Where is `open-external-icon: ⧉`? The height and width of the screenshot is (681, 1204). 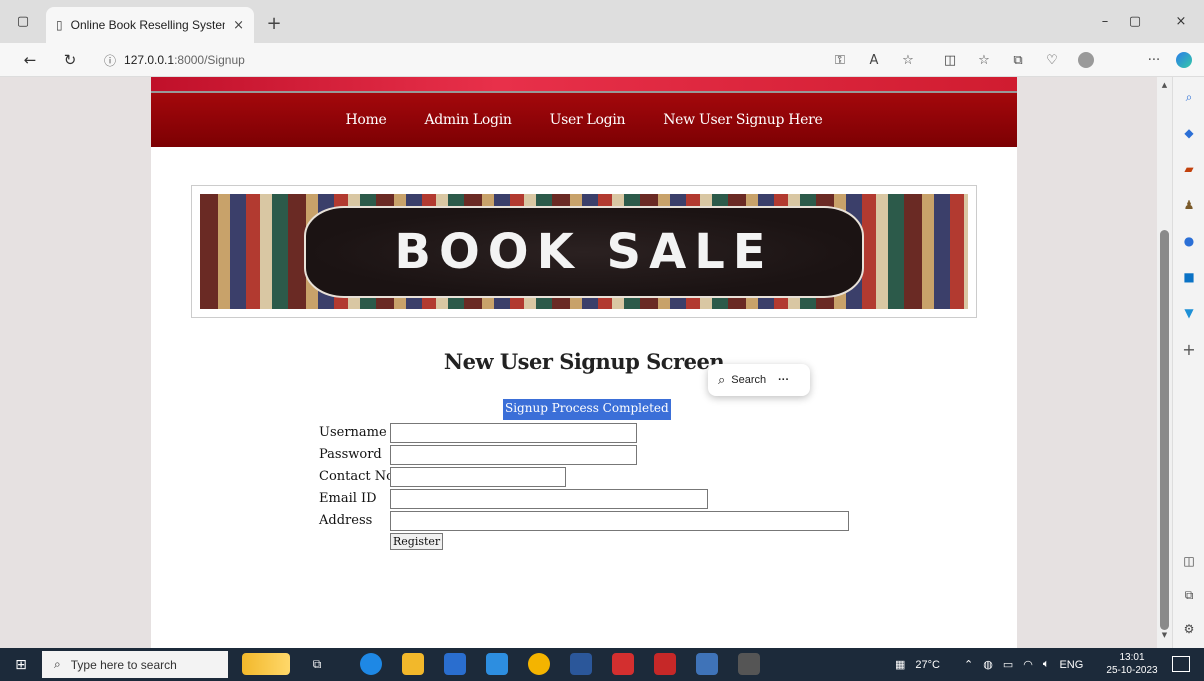 open-external-icon: ⧉ is located at coordinates (1189, 595).